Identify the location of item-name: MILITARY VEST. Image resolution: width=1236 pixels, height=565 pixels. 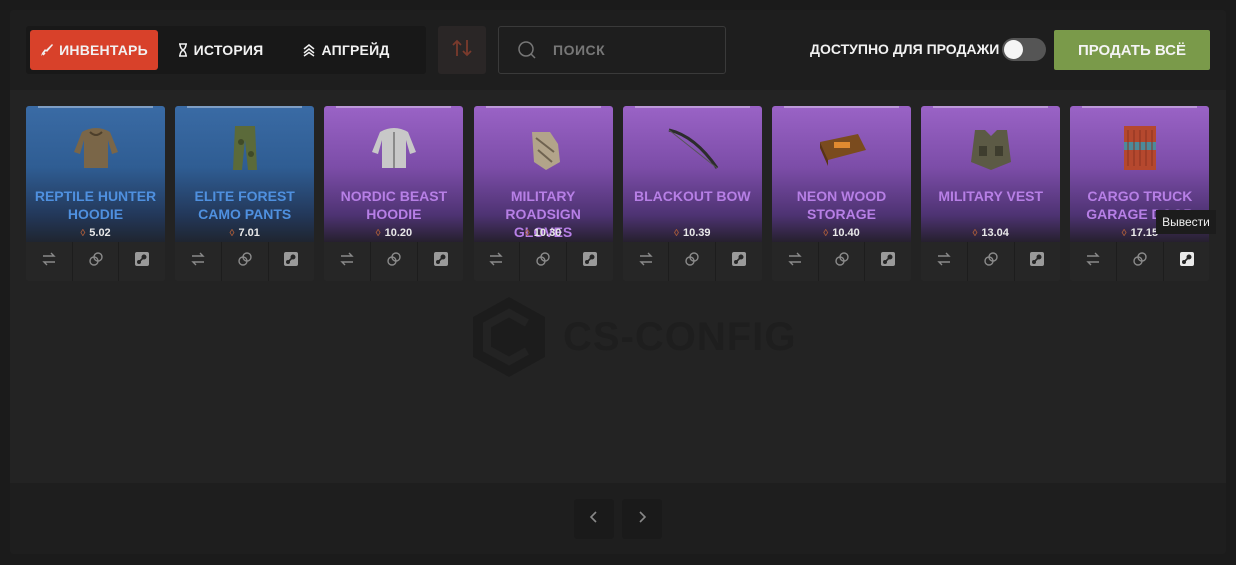
(991, 196).